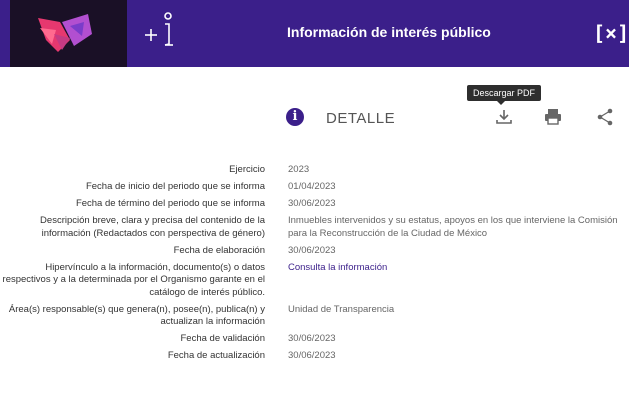 Image resolution: width=629 pixels, height=415 pixels. I want to click on detail-label: Ejercicio, so click(247, 169).